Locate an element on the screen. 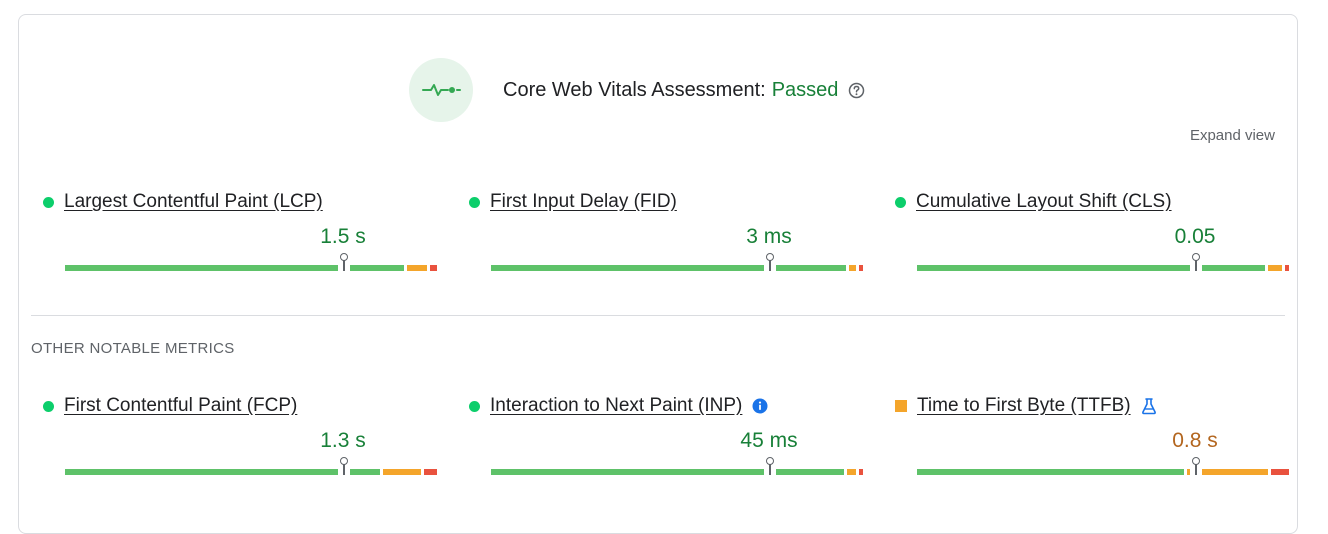  section-divider is located at coordinates (658, 315).